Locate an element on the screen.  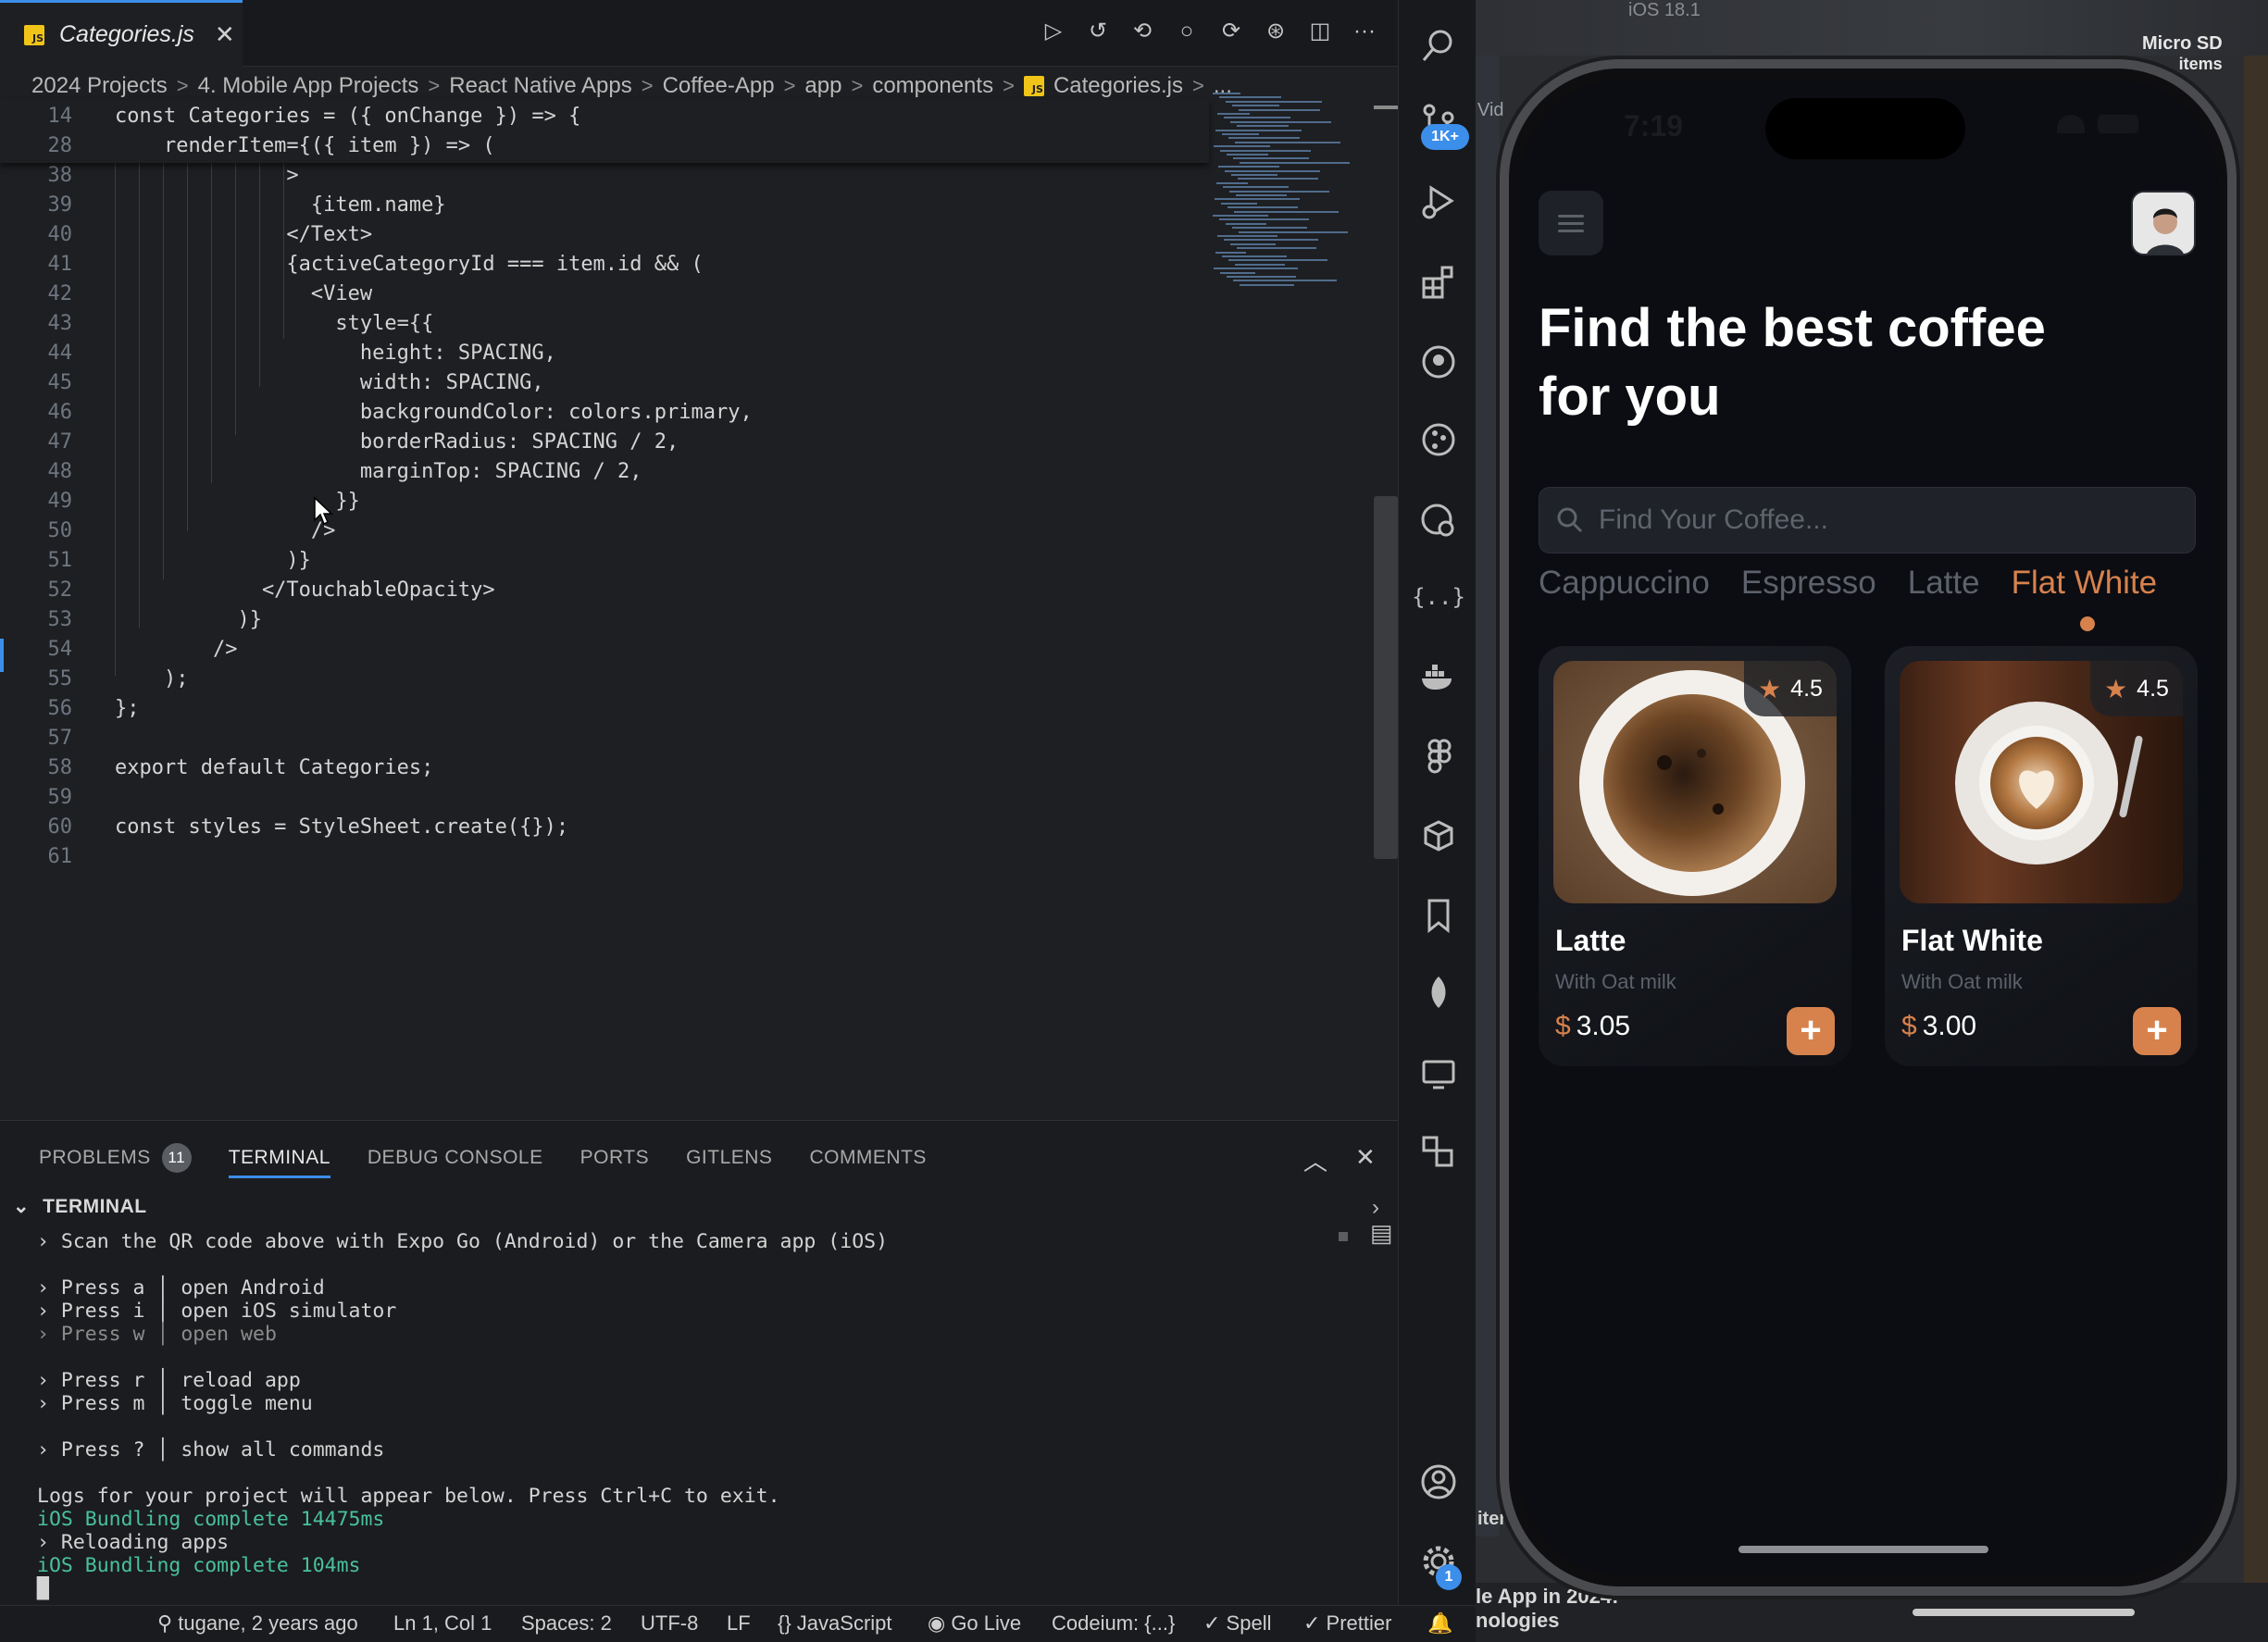
code-line: 61 is located at coordinates (604, 857).